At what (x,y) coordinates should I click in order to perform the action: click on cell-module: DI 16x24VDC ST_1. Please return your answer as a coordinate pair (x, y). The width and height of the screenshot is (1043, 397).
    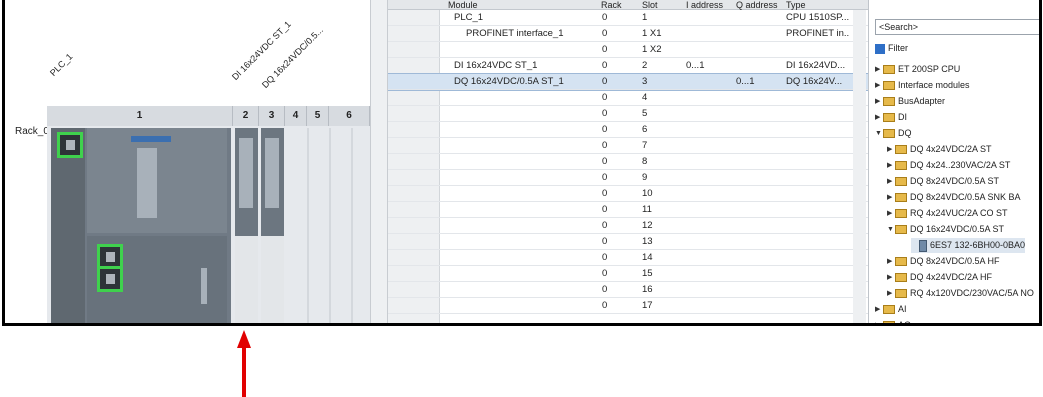
    Looking at the image, I should click on (496, 65).